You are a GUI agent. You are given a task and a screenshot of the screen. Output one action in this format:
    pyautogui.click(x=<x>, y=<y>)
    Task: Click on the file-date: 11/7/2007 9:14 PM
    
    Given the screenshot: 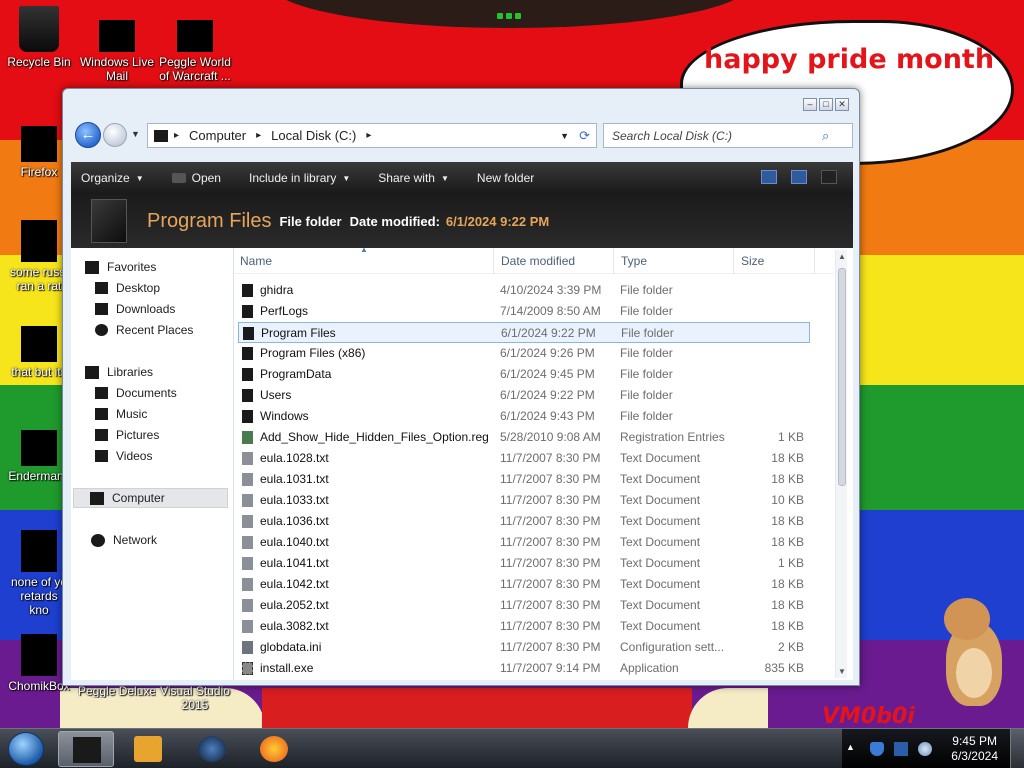 What is the action you would take?
    pyautogui.click(x=550, y=668)
    